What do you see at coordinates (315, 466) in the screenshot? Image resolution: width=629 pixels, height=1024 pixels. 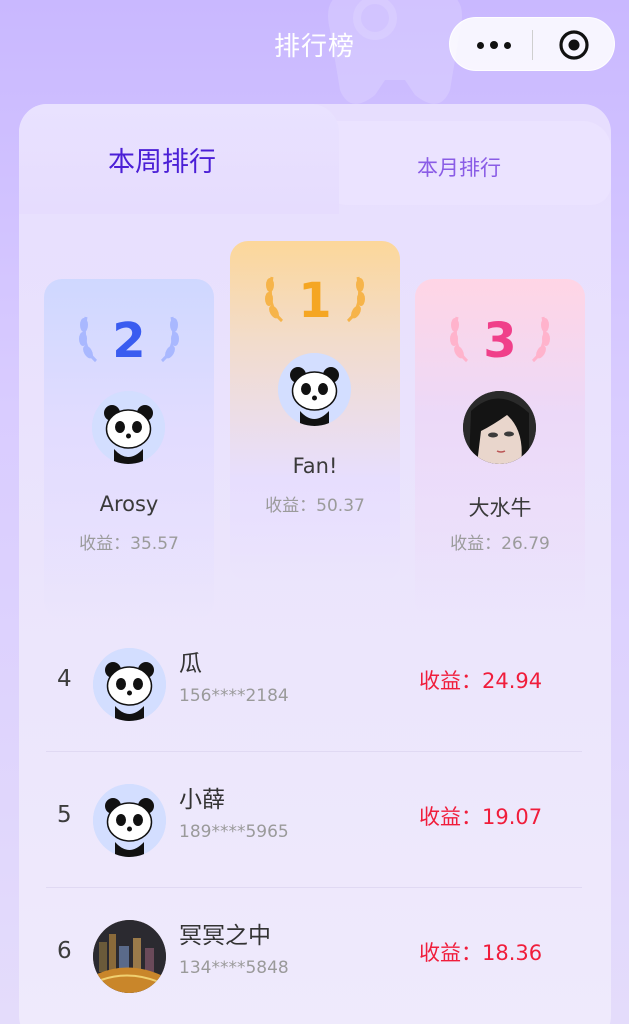 I see `podium-name: Fan!` at bounding box center [315, 466].